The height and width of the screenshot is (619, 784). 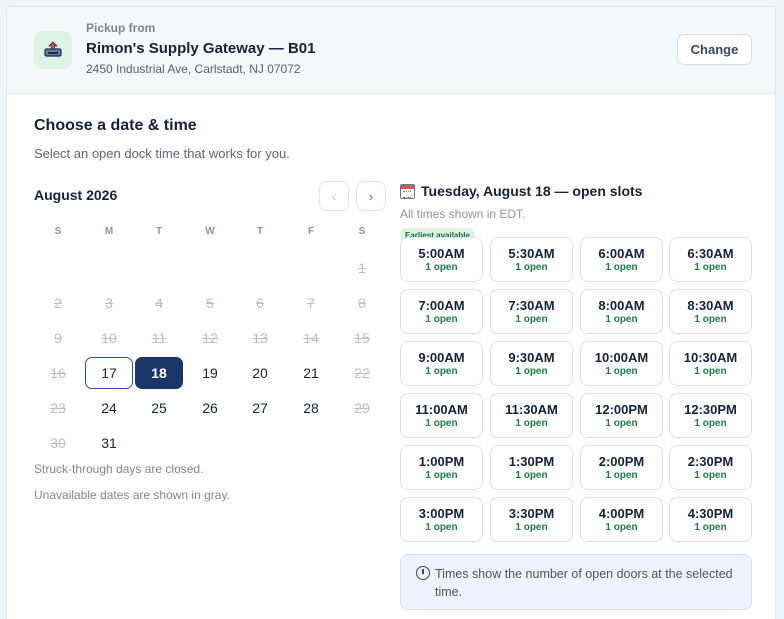 What do you see at coordinates (621, 415) in the screenshot?
I see `time-slot-button: 12:00PM 1 open` at bounding box center [621, 415].